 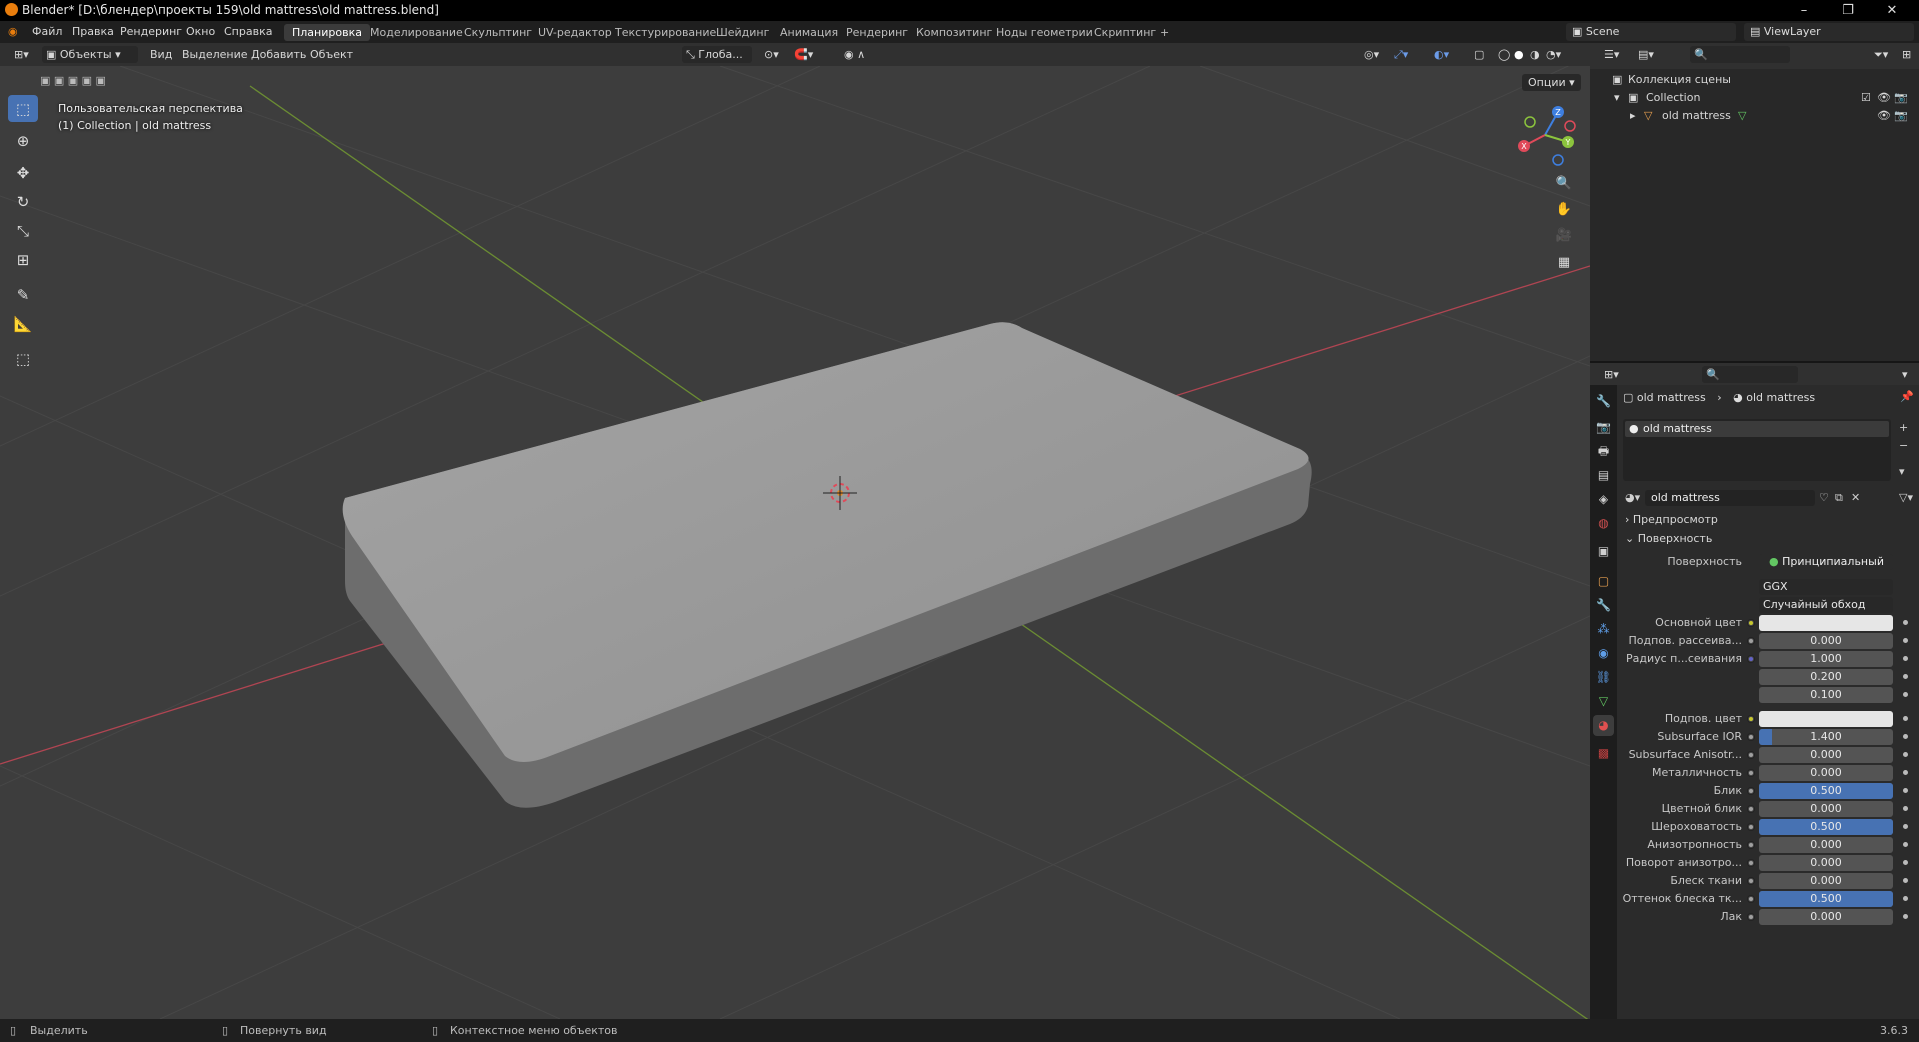 What do you see at coordinates (1768, 542) in the screenshot?
I see `panel-surface: ⌄ Поверхность` at bounding box center [1768, 542].